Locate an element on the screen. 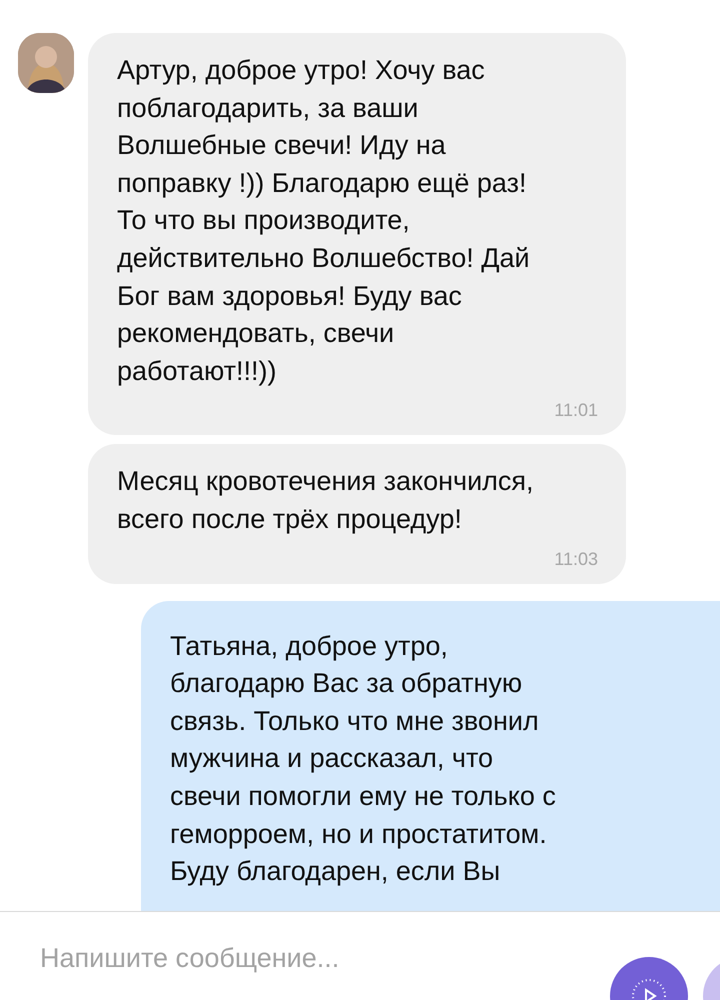  avatar is located at coordinates (46, 63).